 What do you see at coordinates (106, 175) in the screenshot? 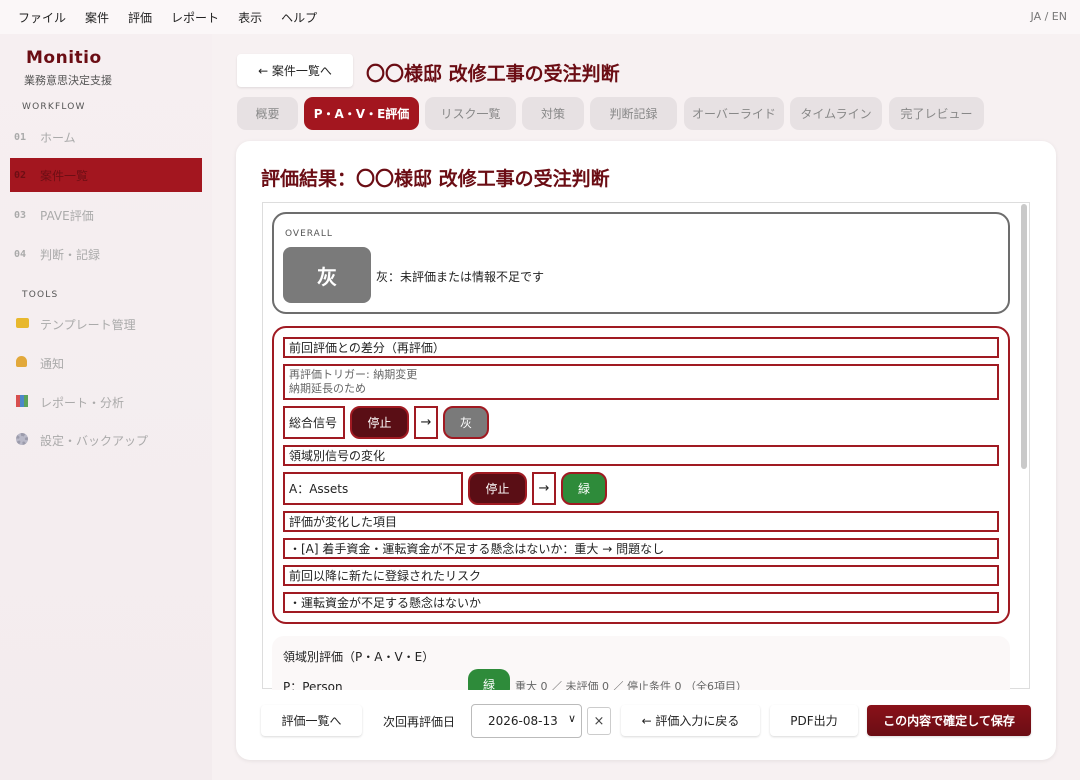
I see `sidebar-item-cases: 02 案件一覧` at bounding box center [106, 175].